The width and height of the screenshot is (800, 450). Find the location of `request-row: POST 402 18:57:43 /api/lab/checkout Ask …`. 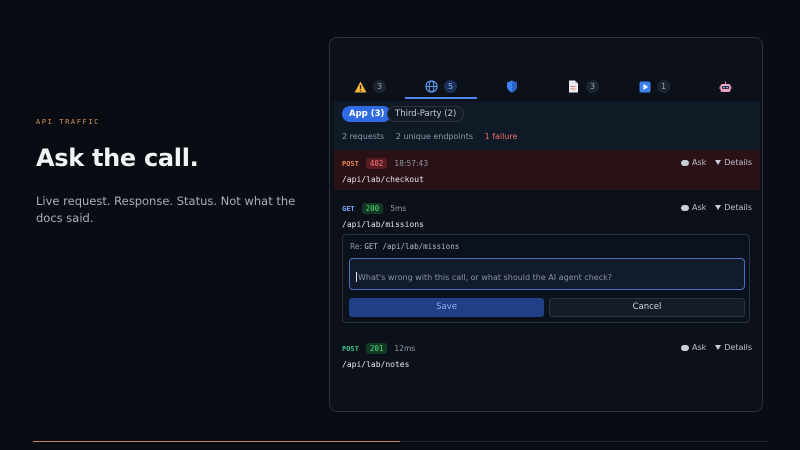

request-row: POST 402 18:57:43 /api/lab/checkout Ask … is located at coordinates (547, 170).